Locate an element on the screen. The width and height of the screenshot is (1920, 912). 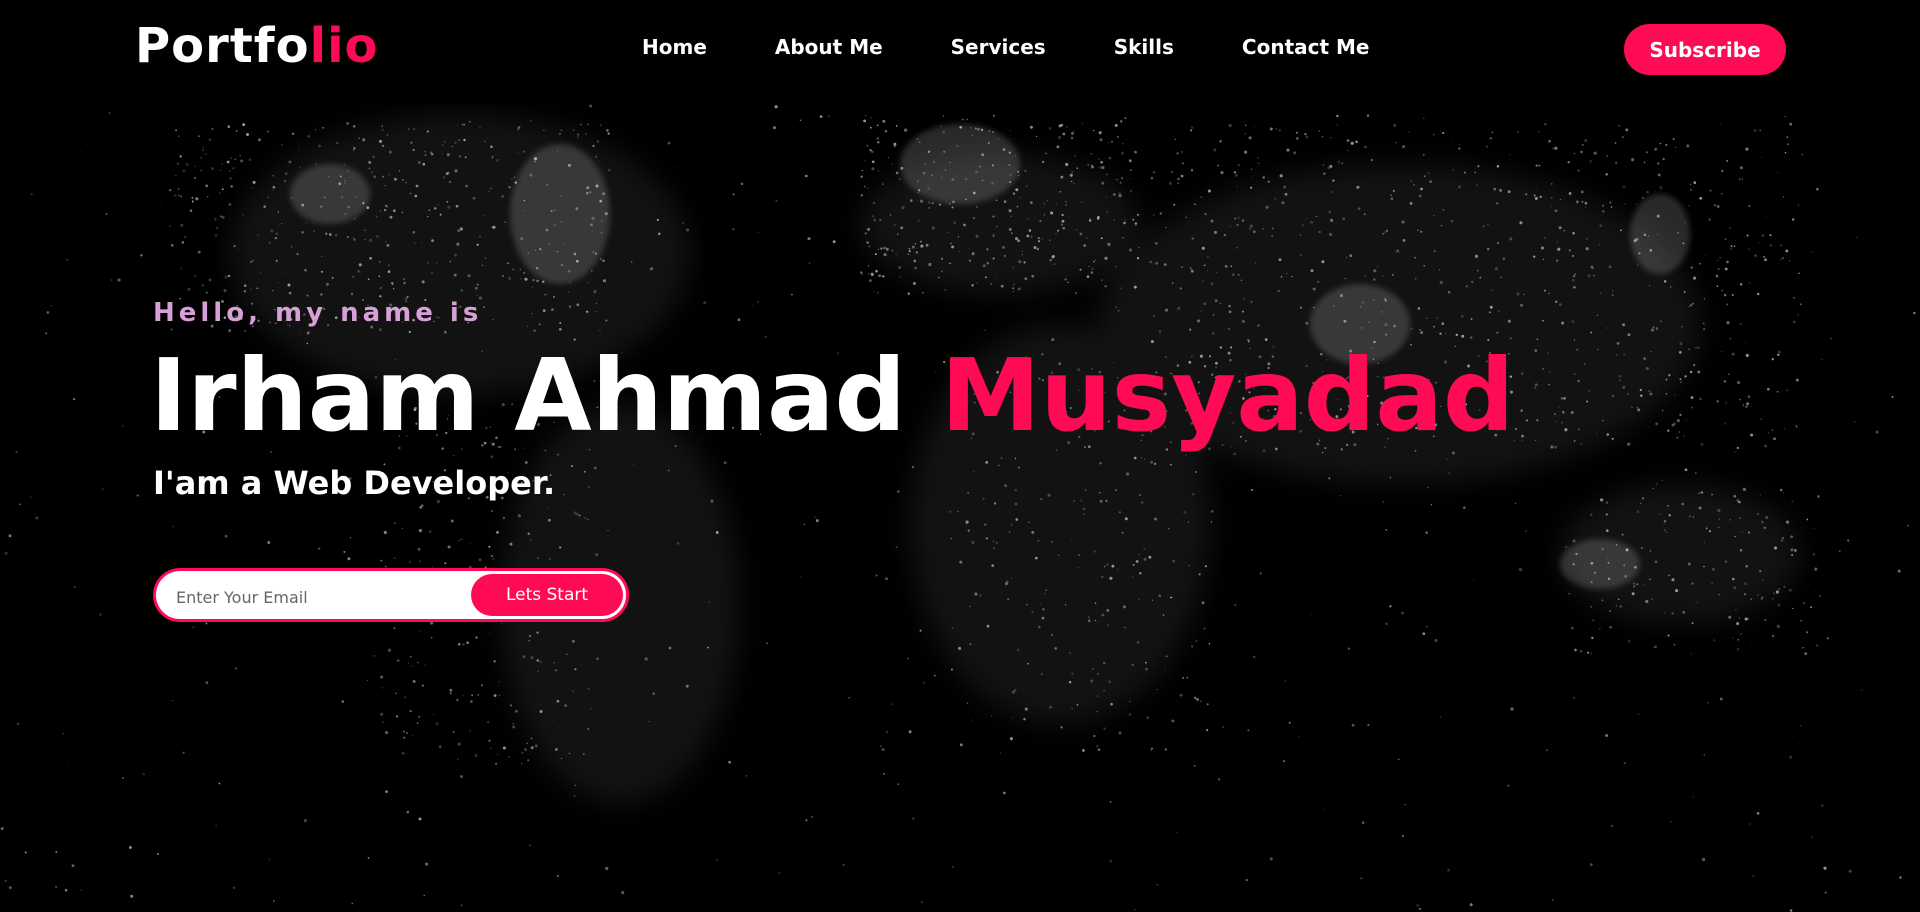
main-nav: Home About Me Services Skills Contact Me is located at coordinates (1039, 47).